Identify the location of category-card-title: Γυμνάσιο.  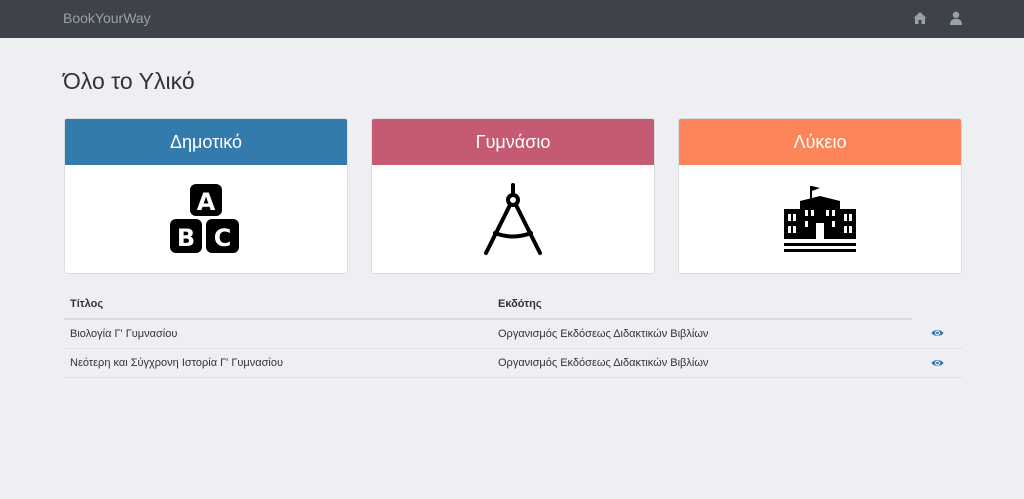
(513, 142).